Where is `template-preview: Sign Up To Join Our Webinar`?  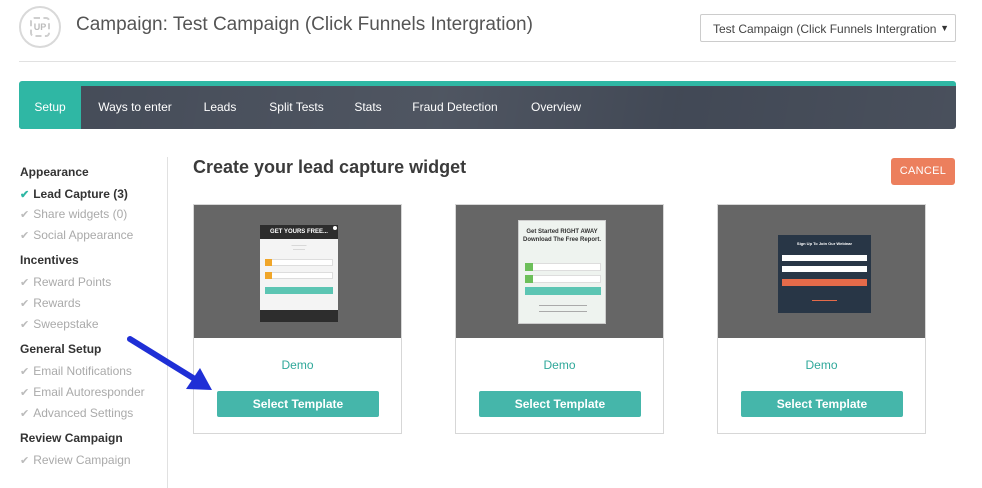 template-preview: Sign Up To Join Our Webinar is located at coordinates (821, 271).